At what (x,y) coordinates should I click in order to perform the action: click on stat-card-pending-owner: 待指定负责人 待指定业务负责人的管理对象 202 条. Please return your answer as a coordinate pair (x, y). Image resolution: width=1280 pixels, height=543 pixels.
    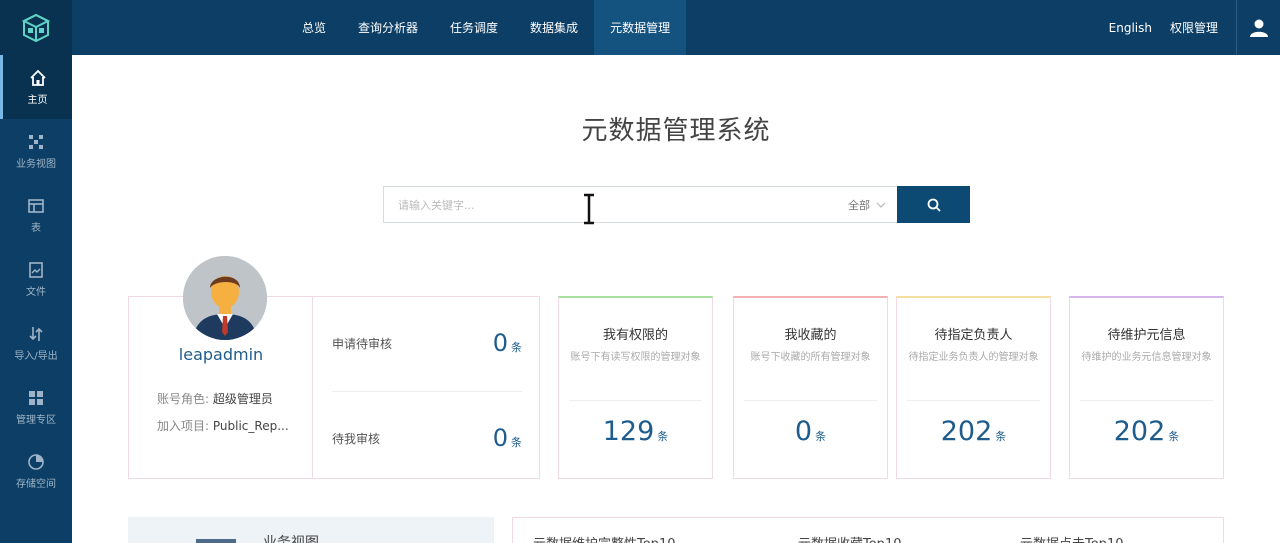
    Looking at the image, I should click on (973, 387).